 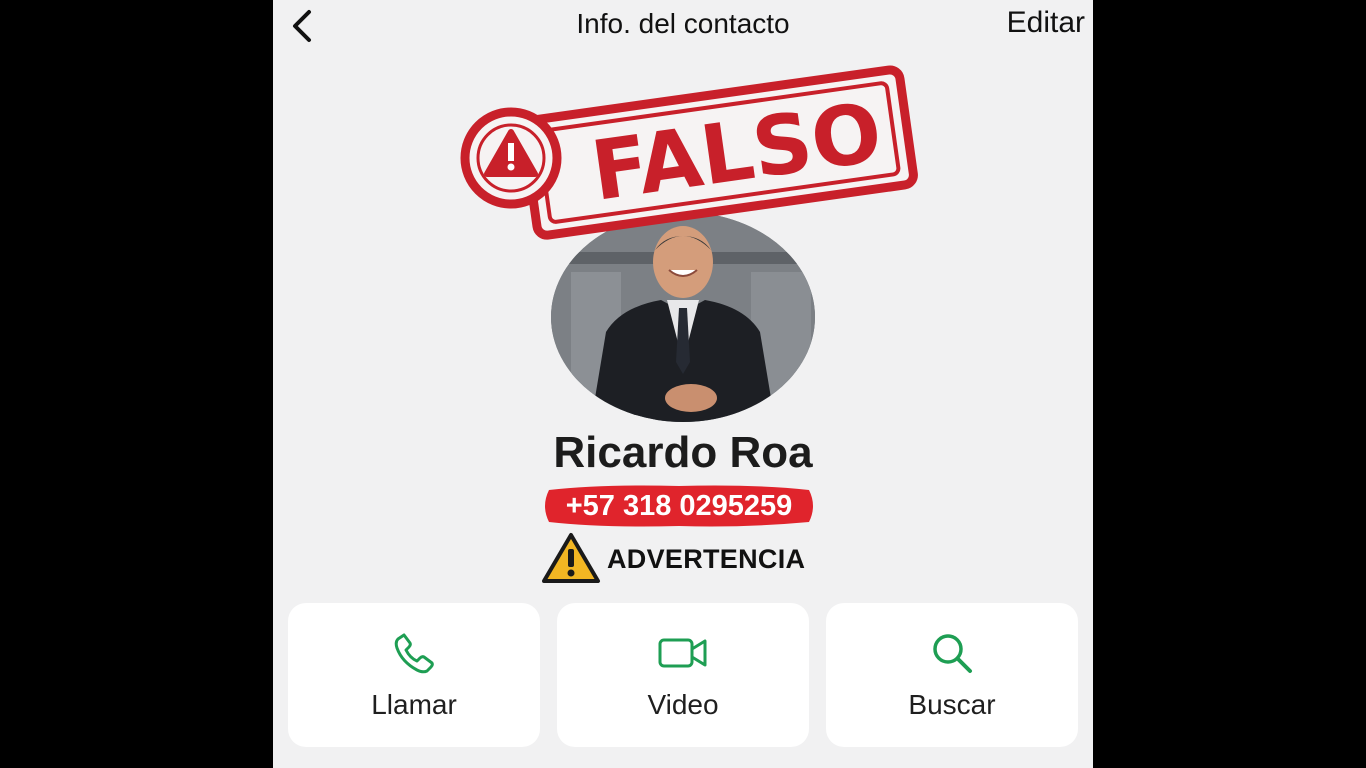 What do you see at coordinates (682, 653) in the screenshot?
I see `video-camera-icon` at bounding box center [682, 653].